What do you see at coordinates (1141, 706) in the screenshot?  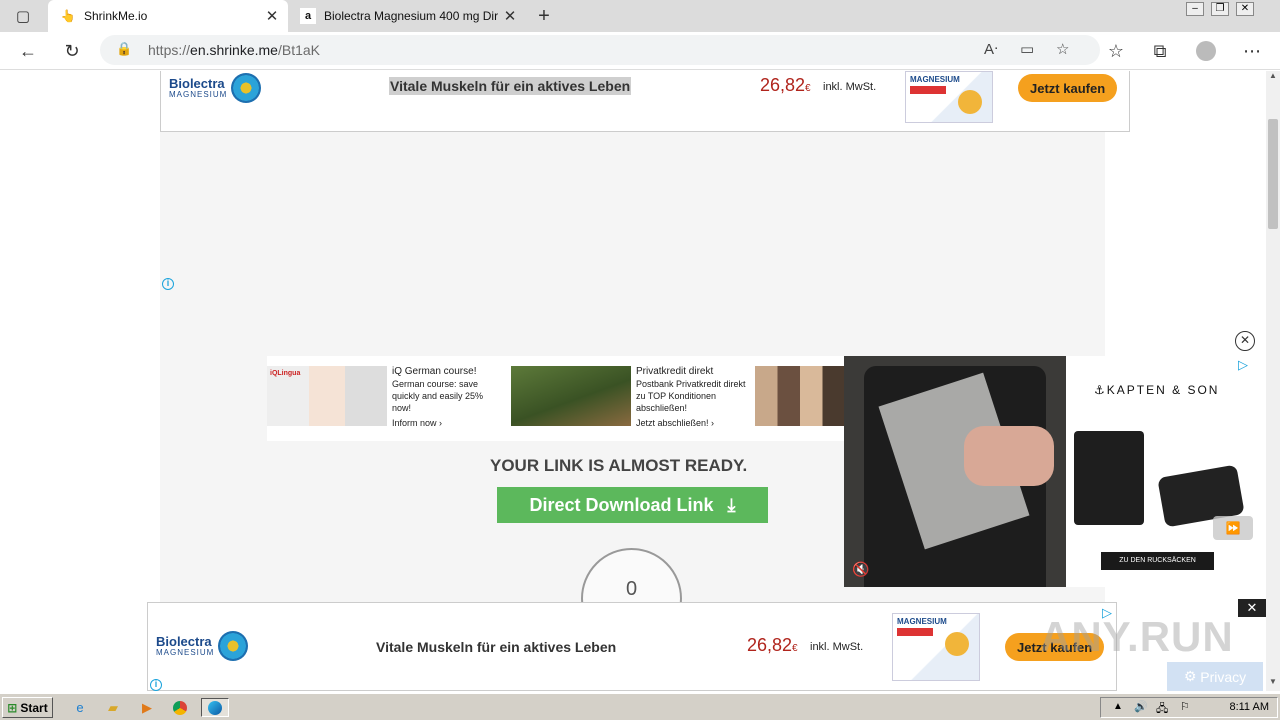 I see `volume-icon: 🔊` at bounding box center [1141, 706].